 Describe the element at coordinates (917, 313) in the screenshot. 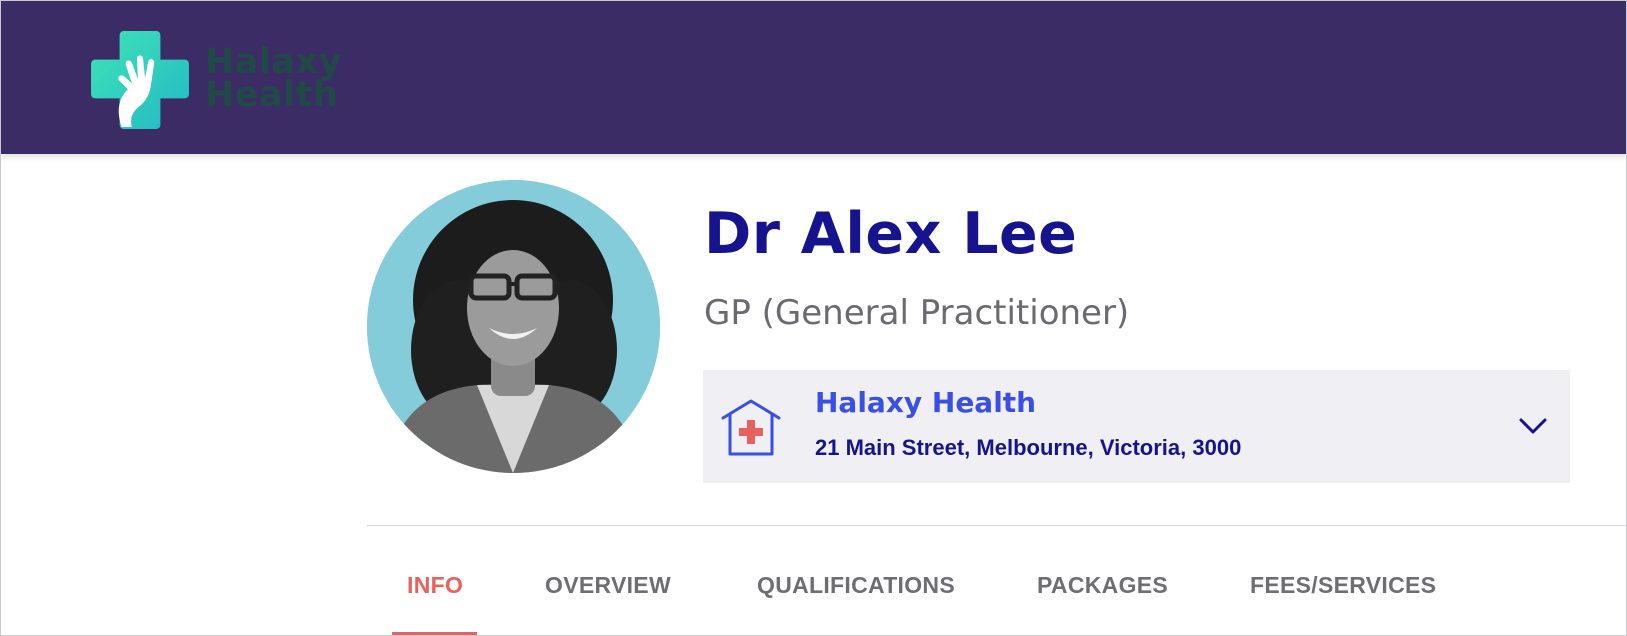

I see `doctor-specialty: GP (General Practitioner)` at that location.